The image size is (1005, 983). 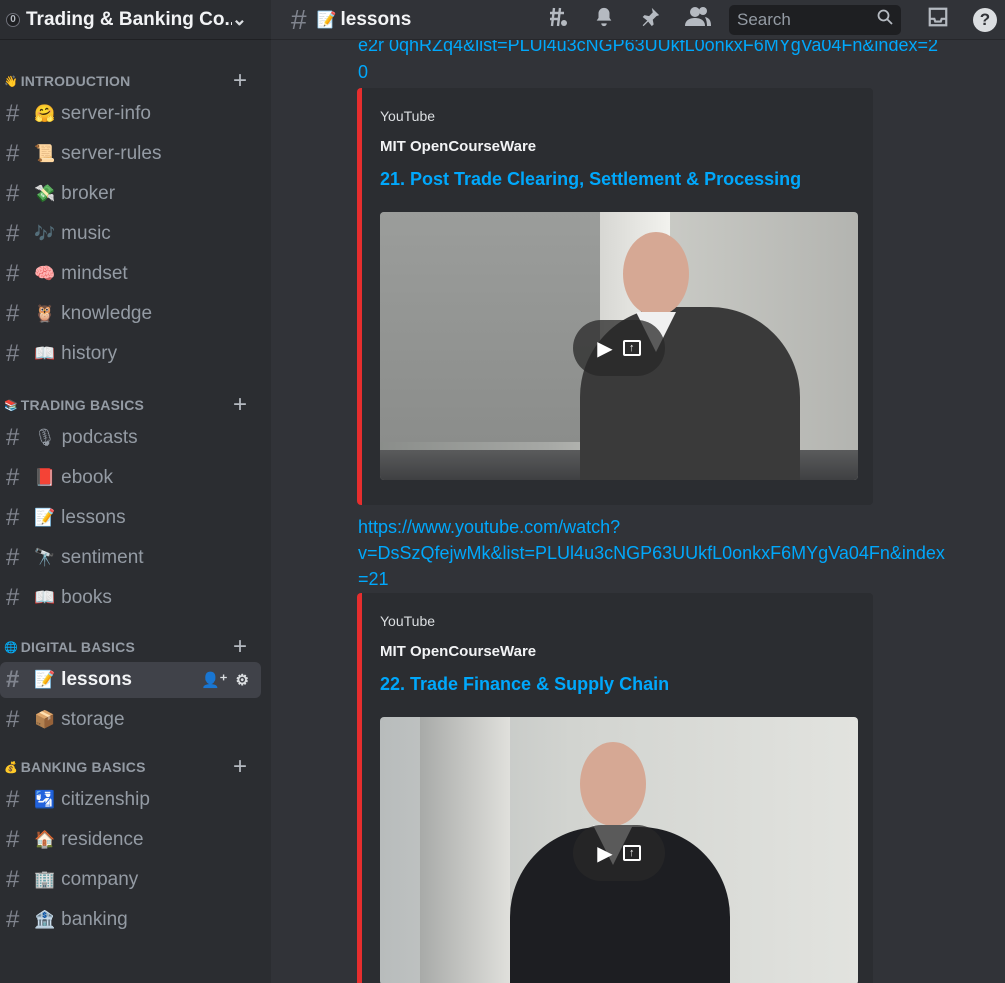 I want to click on channel-emoji: 📦, so click(x=45, y=719).